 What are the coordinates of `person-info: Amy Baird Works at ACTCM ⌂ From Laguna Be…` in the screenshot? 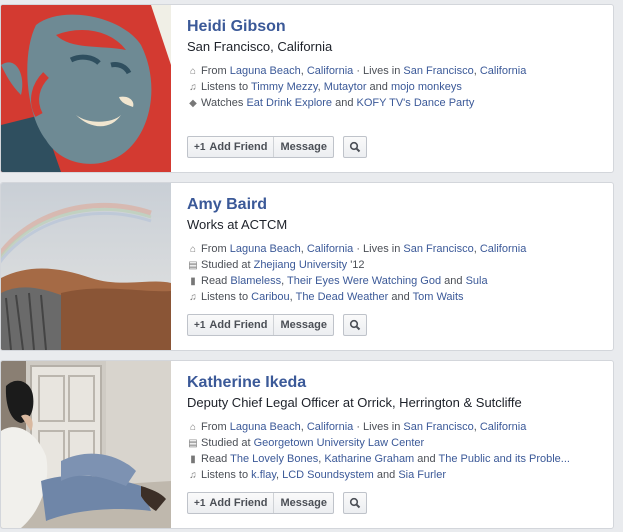 It's located at (396, 250).